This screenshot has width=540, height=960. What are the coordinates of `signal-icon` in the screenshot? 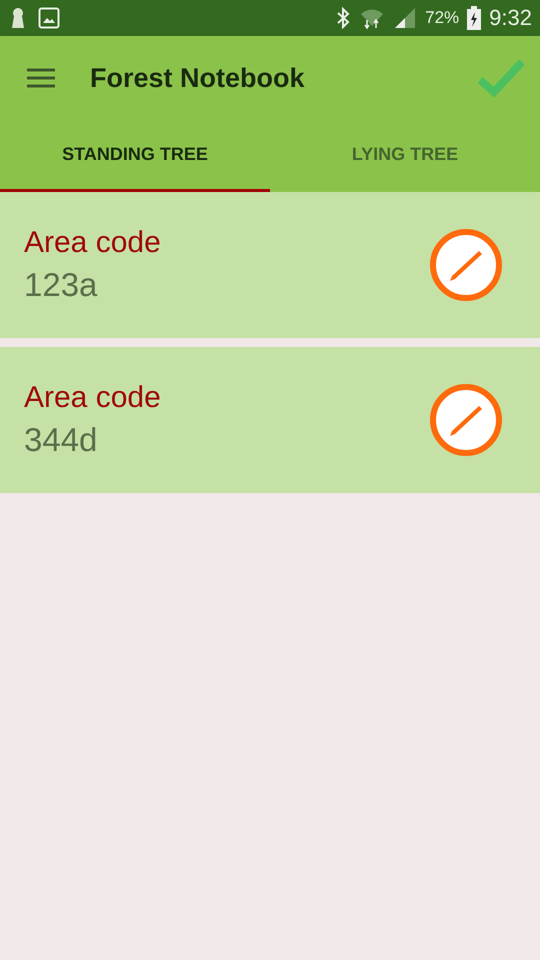 It's located at (405, 18).